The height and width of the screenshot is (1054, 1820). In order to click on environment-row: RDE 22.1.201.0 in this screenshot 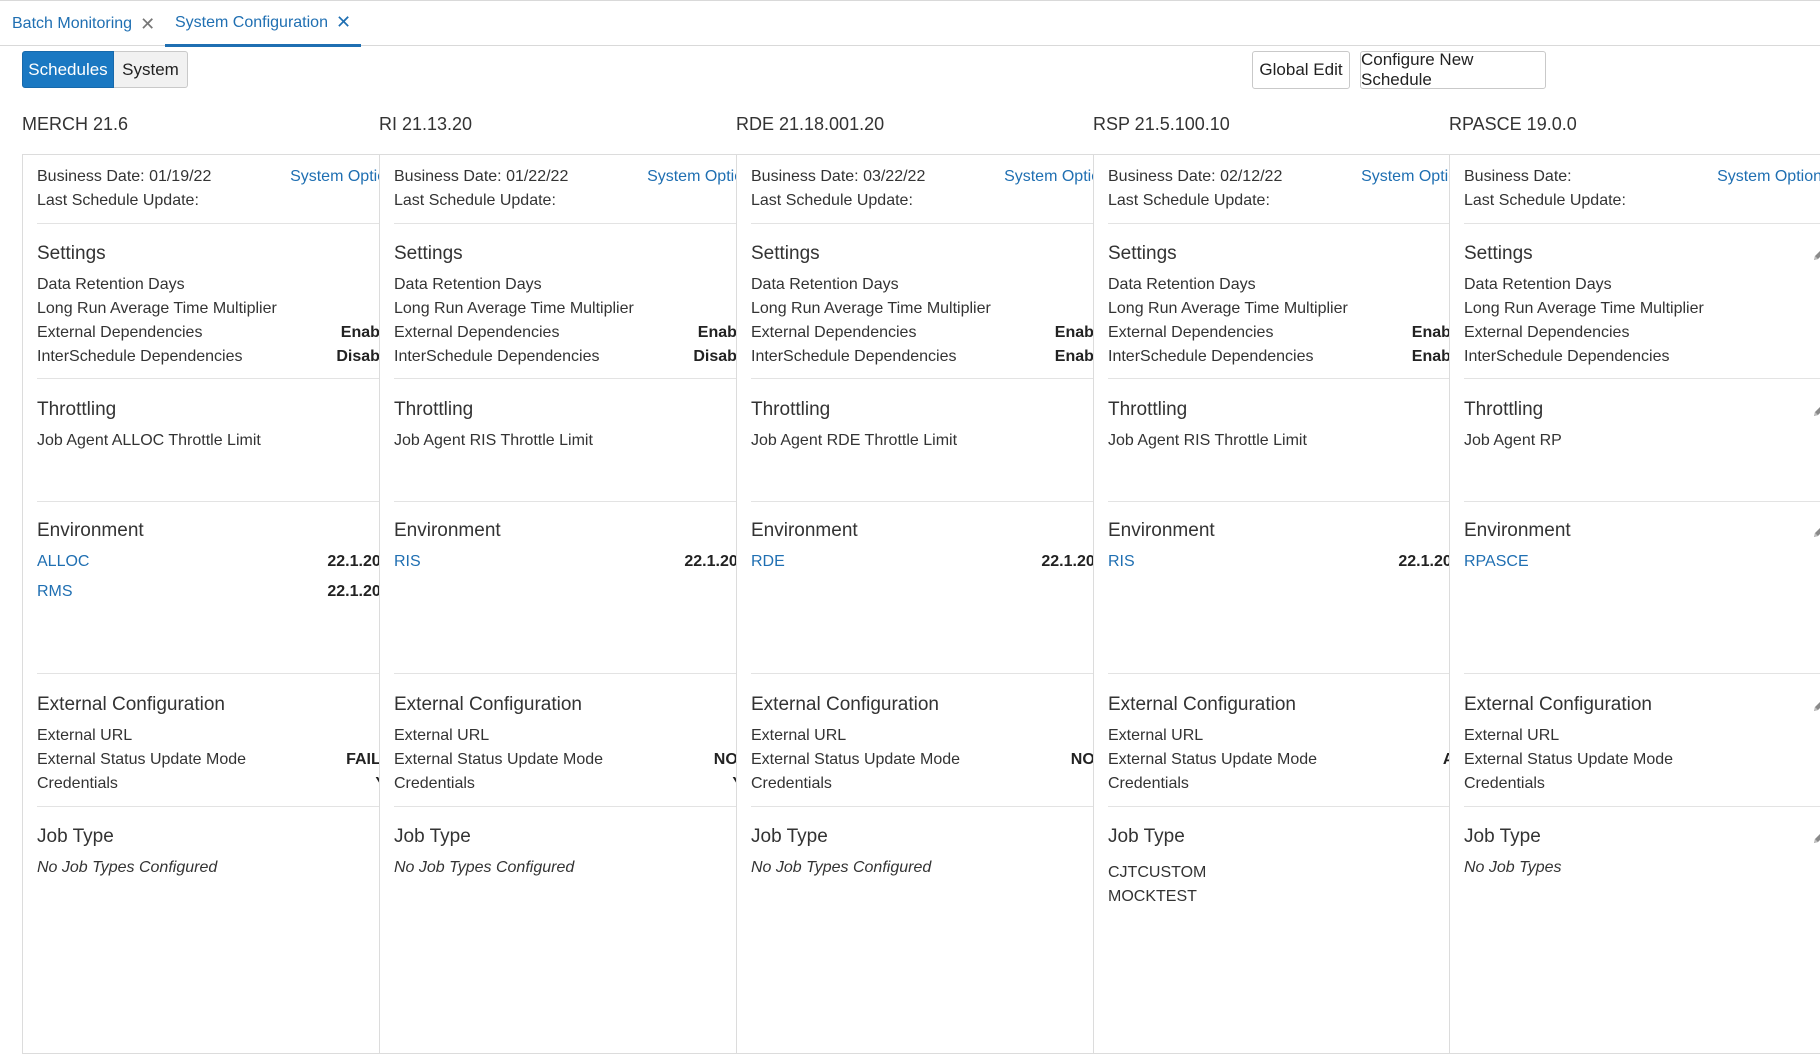, I will do `click(934, 562)`.